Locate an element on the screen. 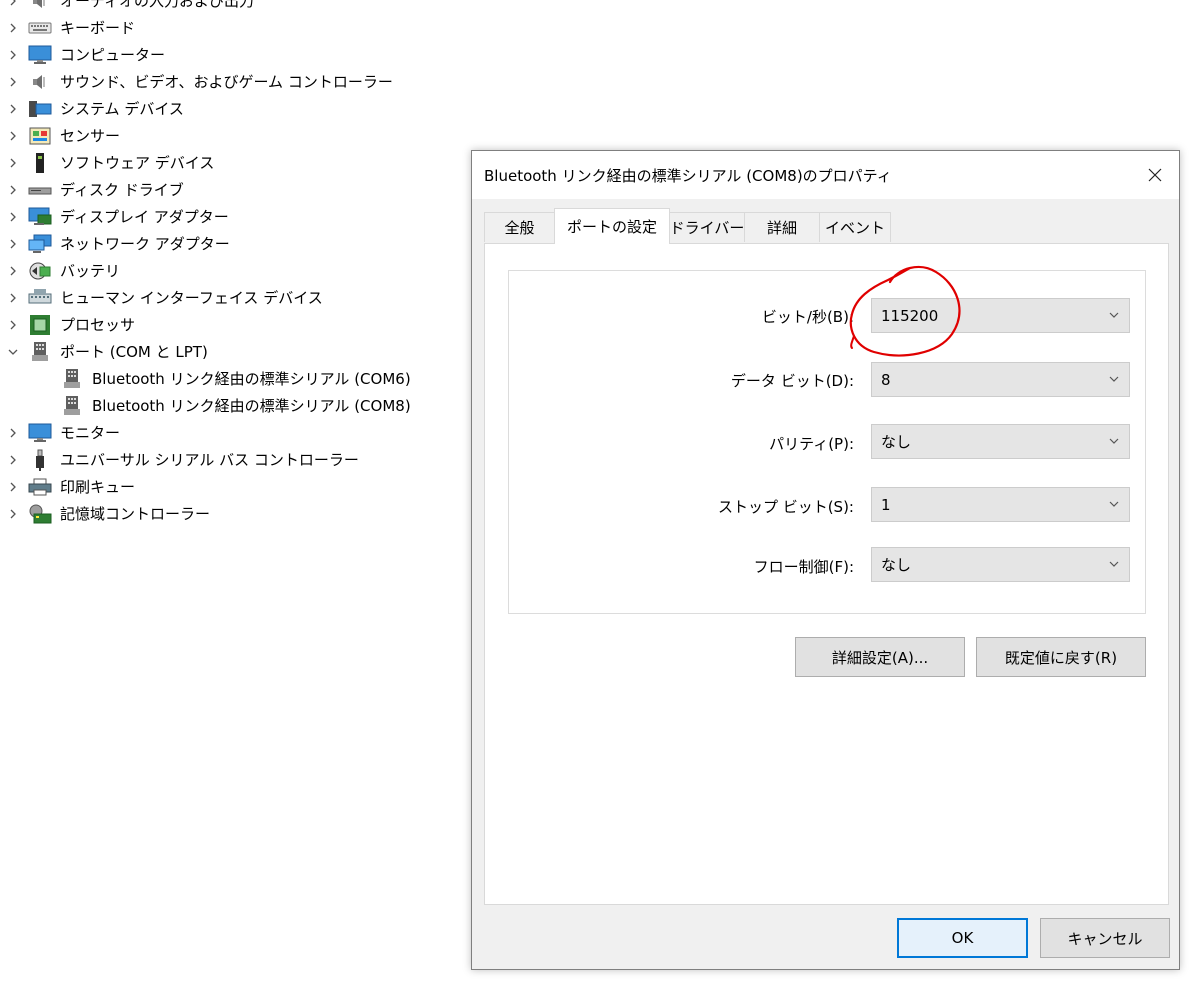  dialog-title: Bluetooth リンク経由の標準シリアル (COM8)のプロパティ is located at coordinates (688, 176).